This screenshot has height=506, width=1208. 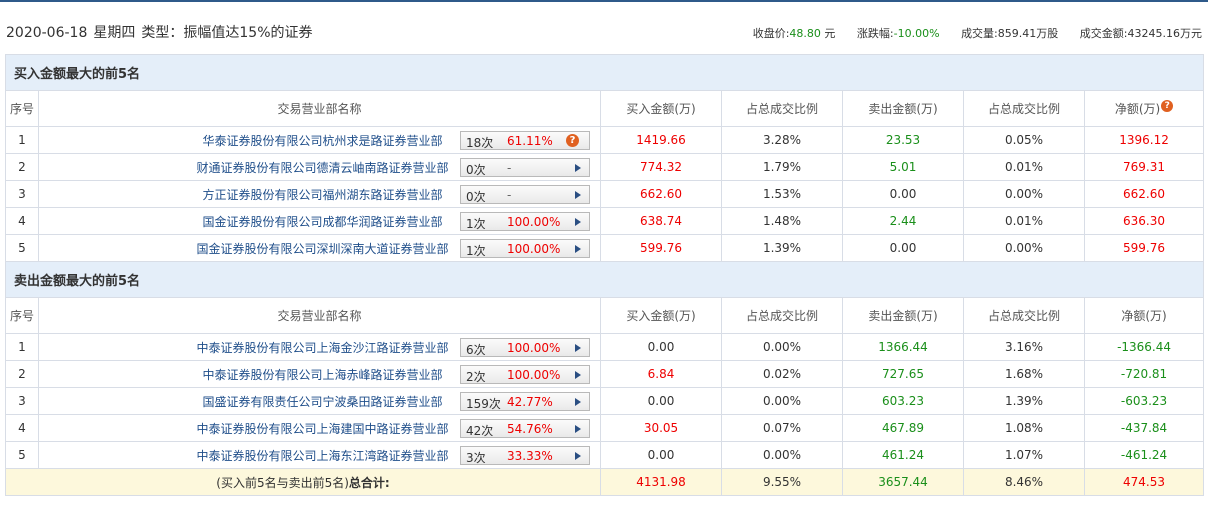 I want to click on sell-ratio: 1.08%, so click(x=1024, y=428).